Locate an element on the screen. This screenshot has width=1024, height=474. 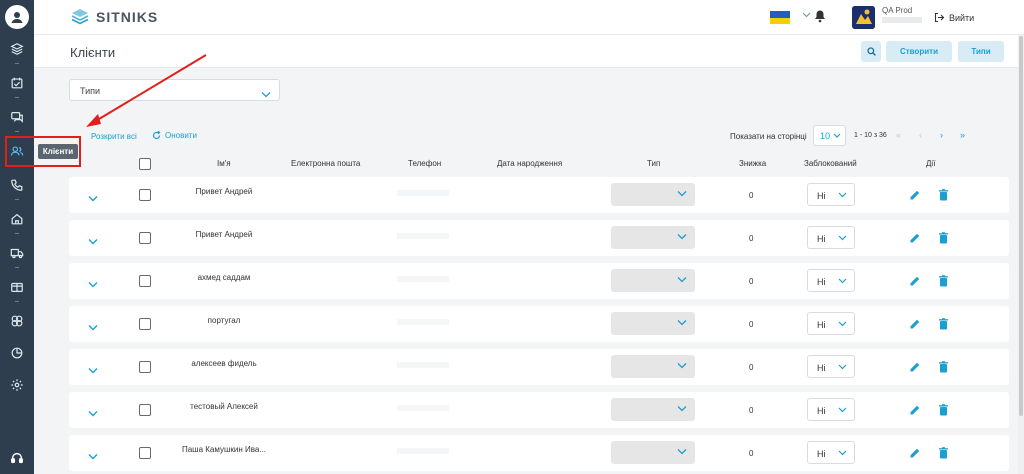
expand-all-link: Розкрити всі is located at coordinates (114, 136).